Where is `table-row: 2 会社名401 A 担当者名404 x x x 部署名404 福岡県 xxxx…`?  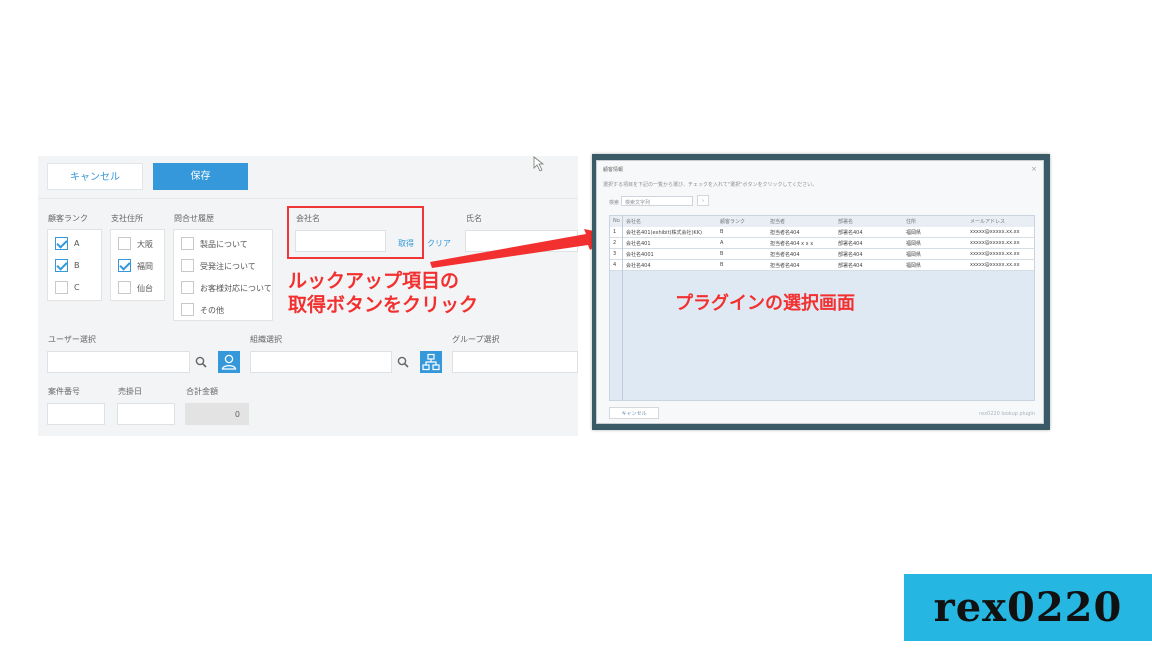
table-row: 2 会社名401 A 担当者名404 x x x 部署名404 福岡県 xxxx… is located at coordinates (822, 243).